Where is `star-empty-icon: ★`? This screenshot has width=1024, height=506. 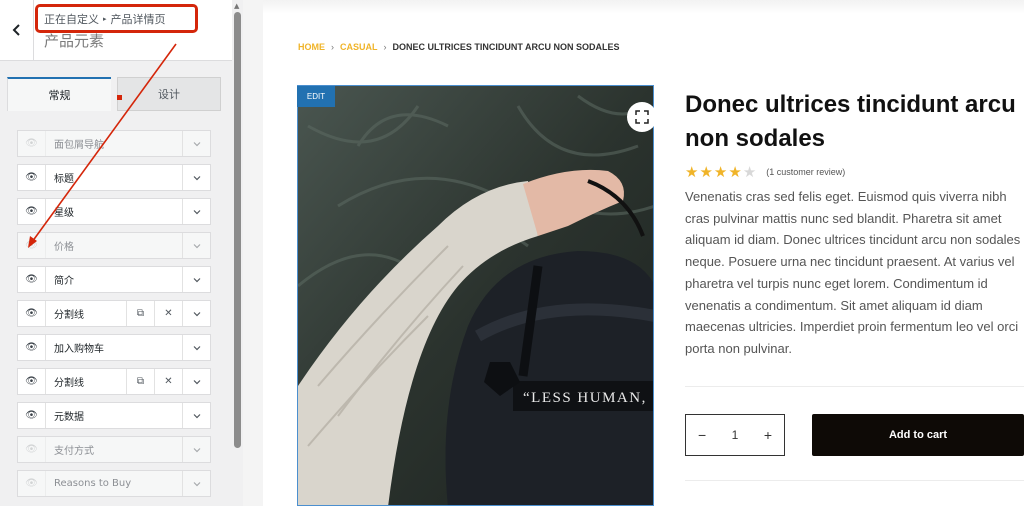
star-empty-icon: ★ is located at coordinates (749, 172).